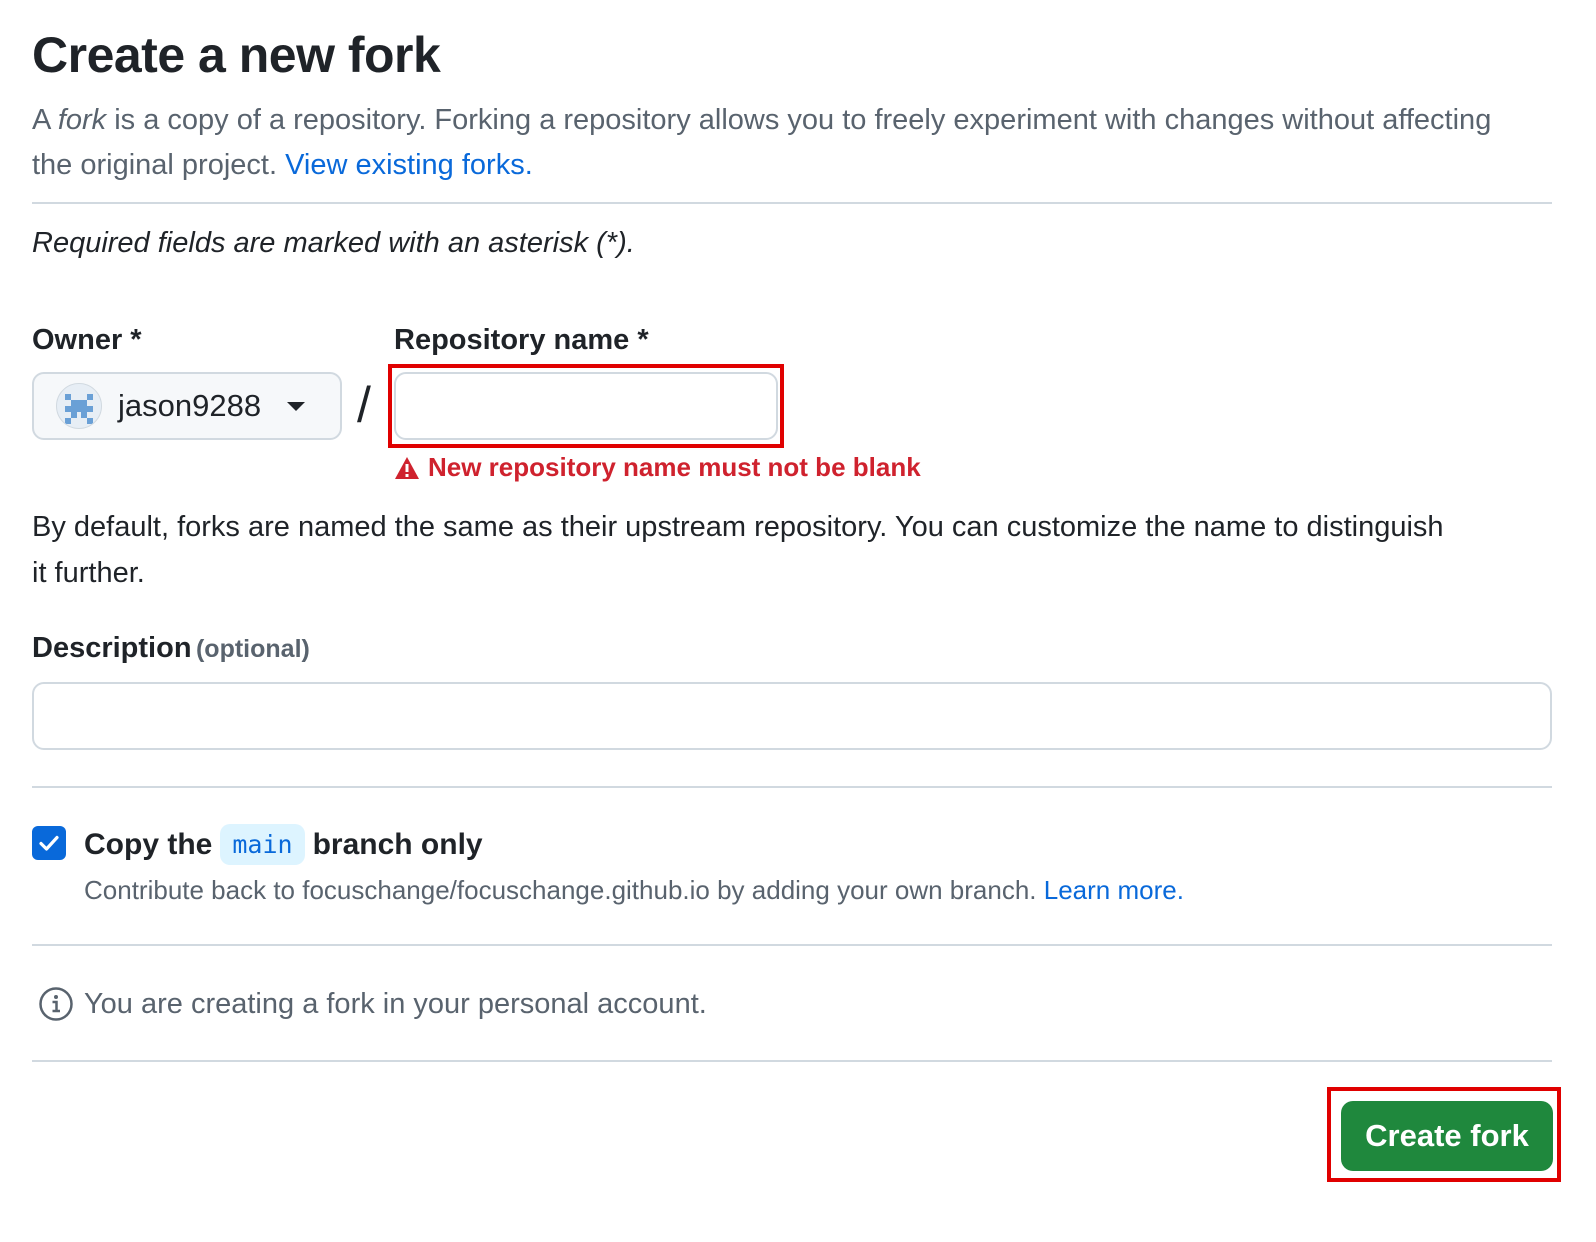 The height and width of the screenshot is (1242, 1596). I want to click on repository-name-error: New repository name must not be blank, so click(657, 467).